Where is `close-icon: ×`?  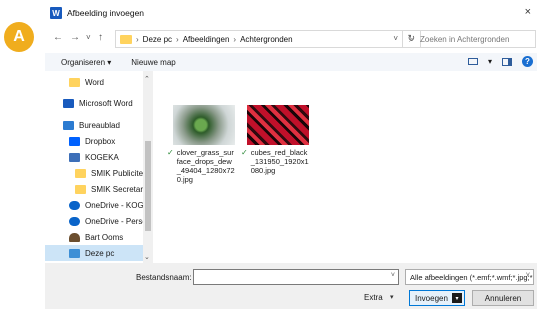 close-icon: × is located at coordinates (528, 12).